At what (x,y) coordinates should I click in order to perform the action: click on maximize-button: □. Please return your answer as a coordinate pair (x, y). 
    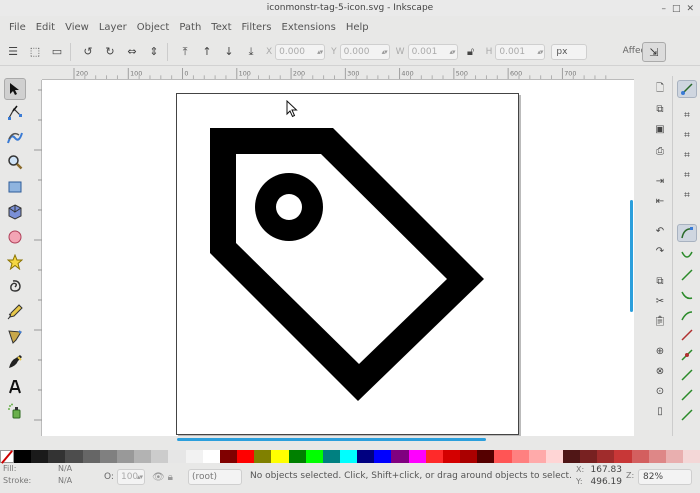
    Looking at the image, I should click on (676, 9).